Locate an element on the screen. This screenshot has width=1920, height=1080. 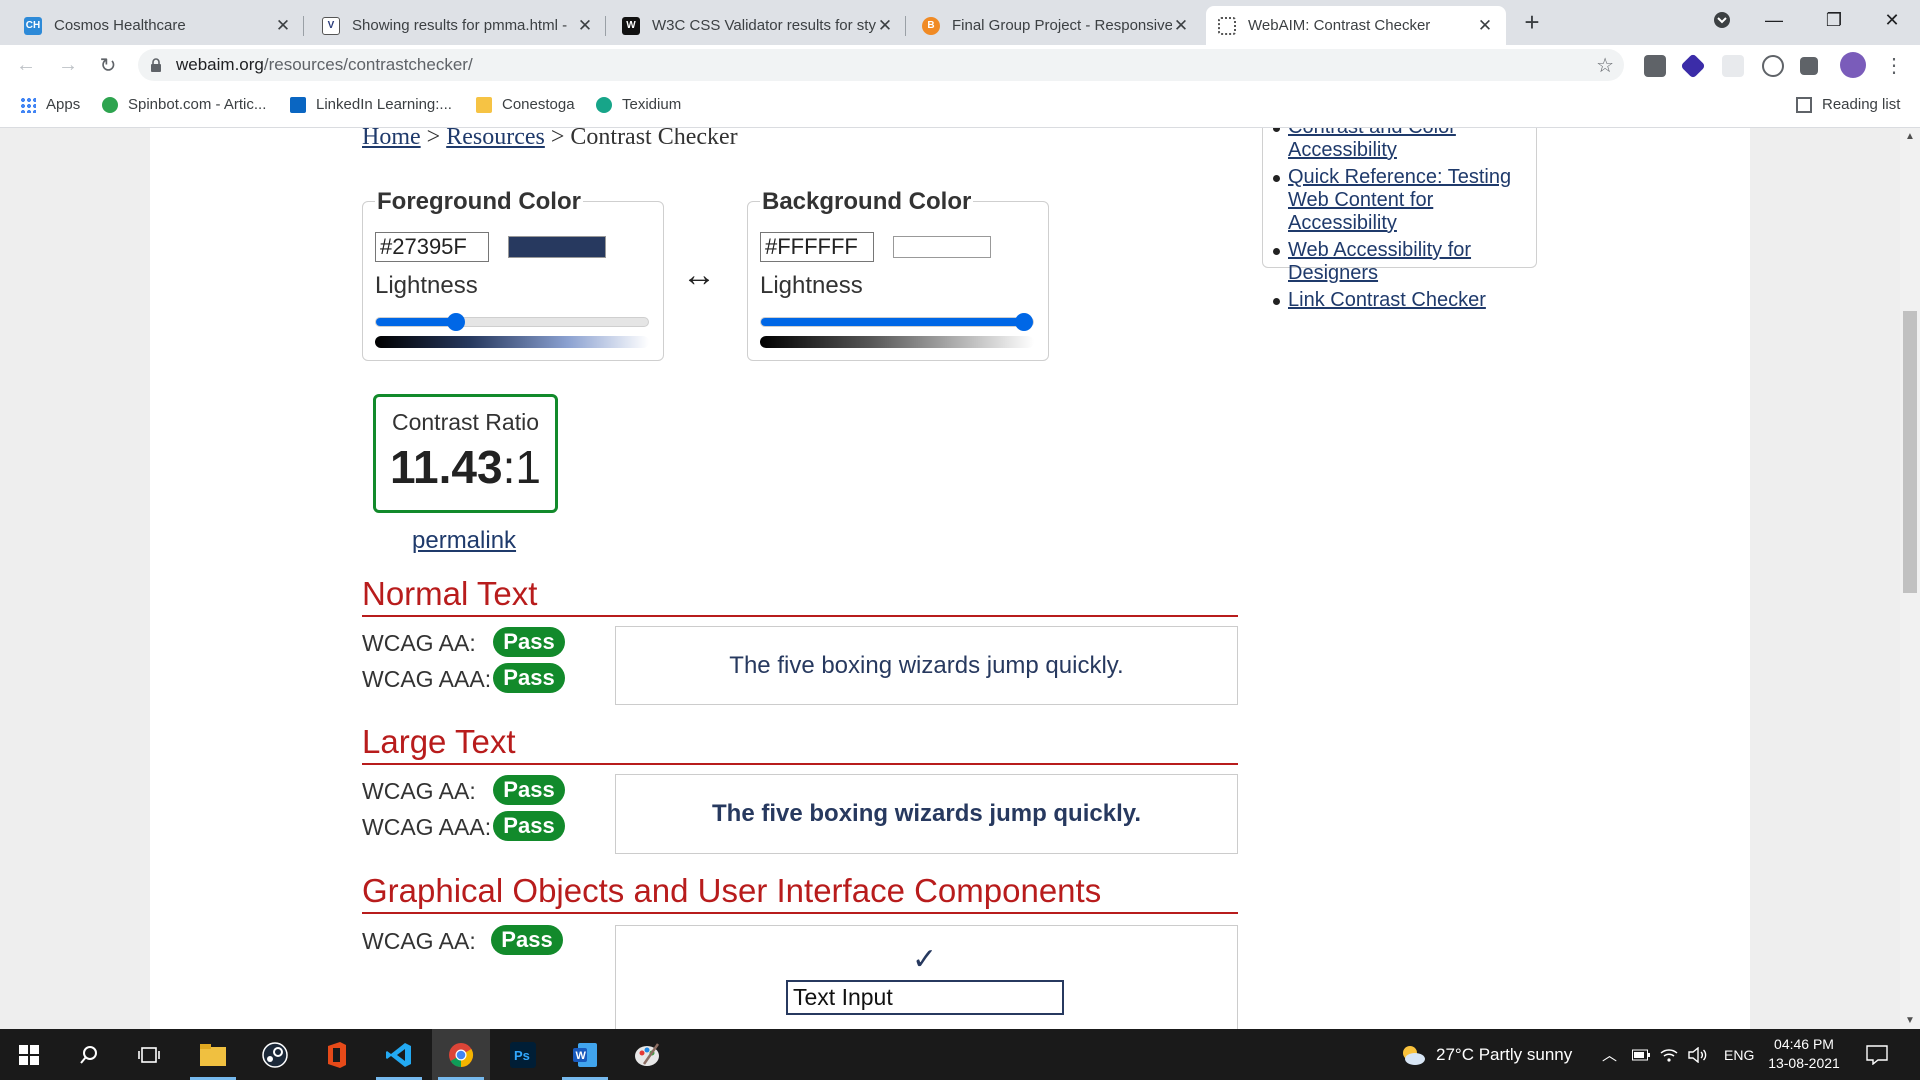
tab-w3c-css-validator: W W3C CSS Validator results for sty ✕ is located at coordinates (758, 25).